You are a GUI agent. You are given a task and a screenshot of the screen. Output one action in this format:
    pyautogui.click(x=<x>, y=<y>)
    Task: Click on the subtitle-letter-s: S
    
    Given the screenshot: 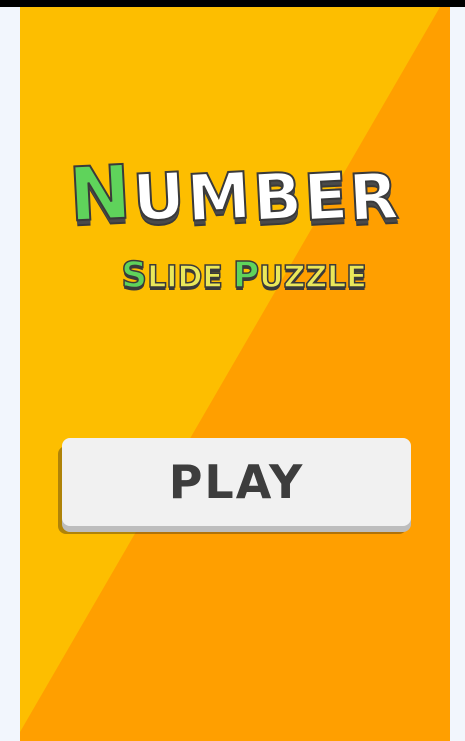 What is the action you would take?
    pyautogui.click(x=134, y=275)
    